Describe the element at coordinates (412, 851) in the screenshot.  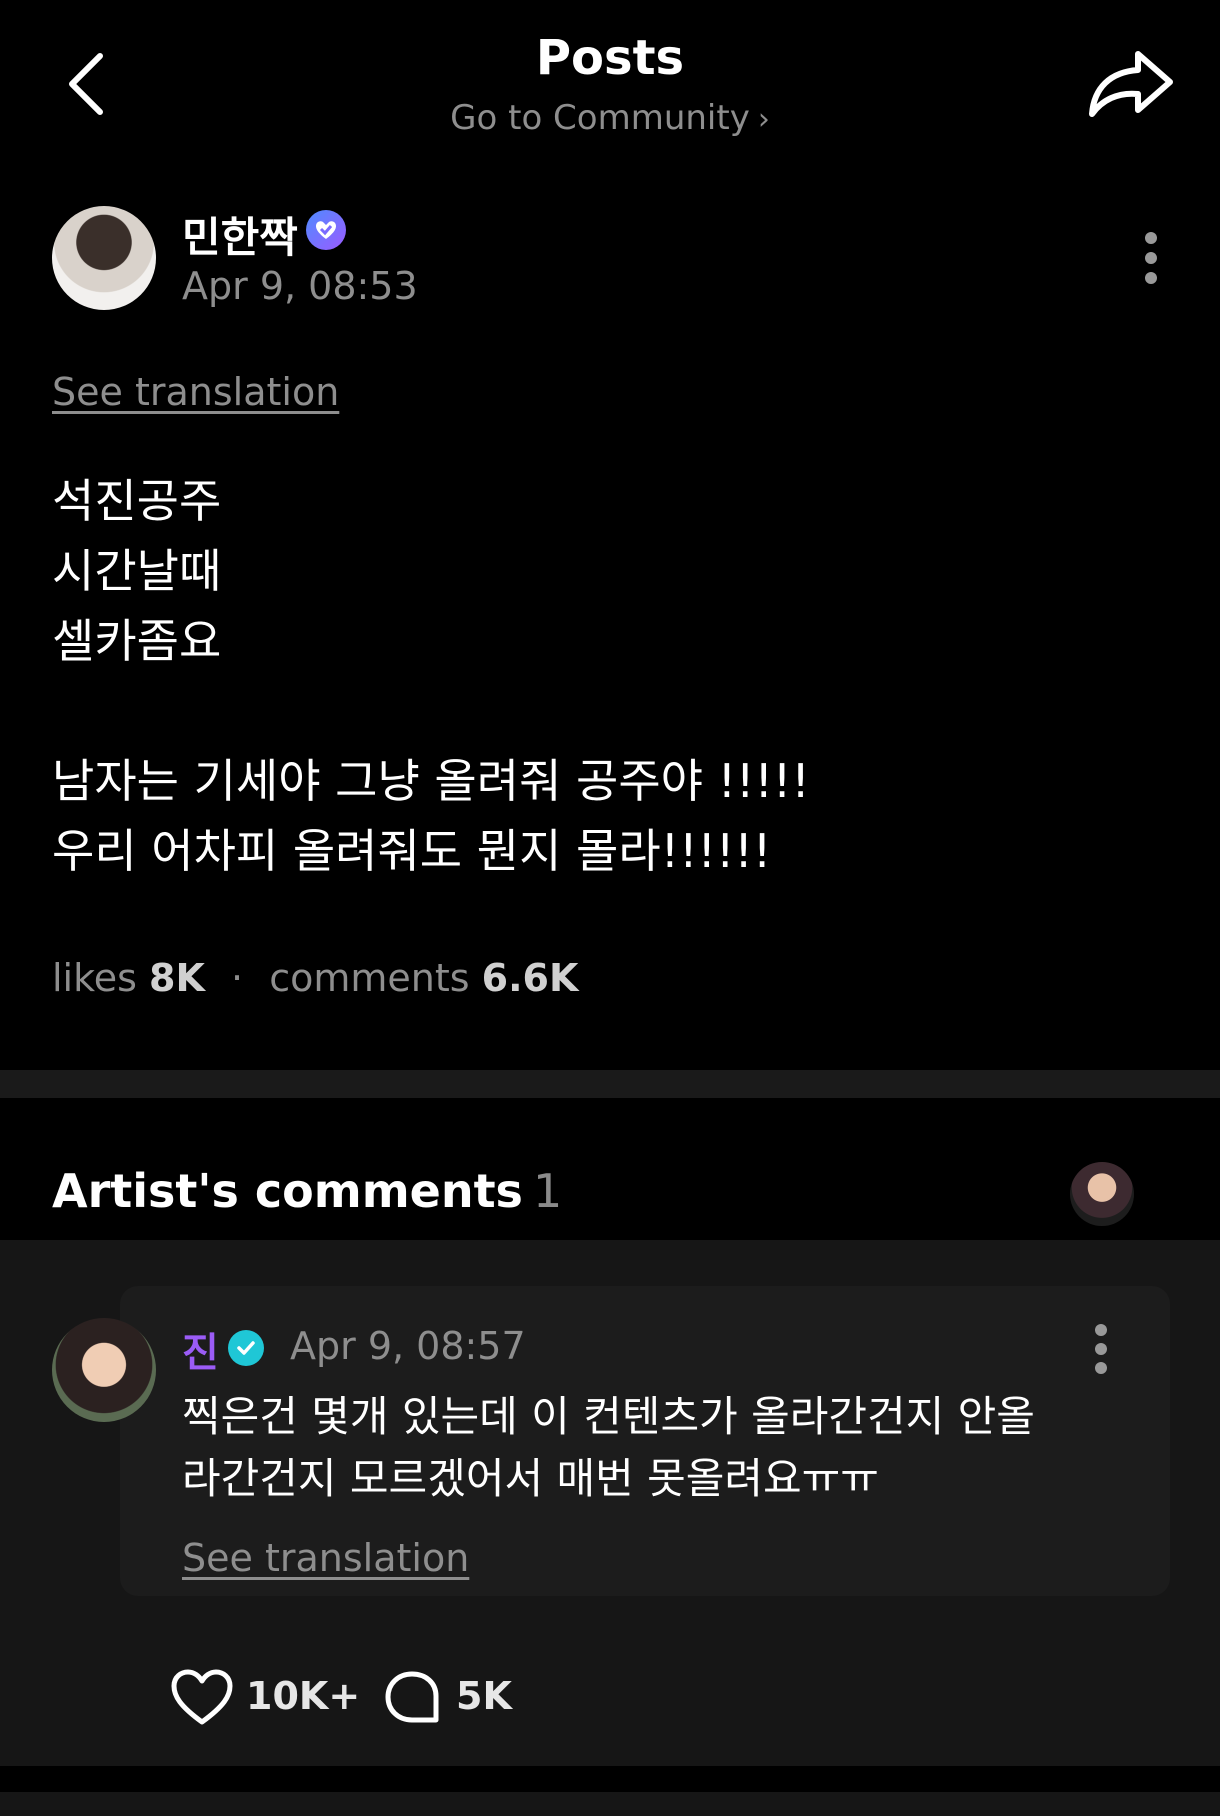
I see `post-body-line: 우리 어차피 올려줘도 뭔지 몰라!!!!!!` at that location.